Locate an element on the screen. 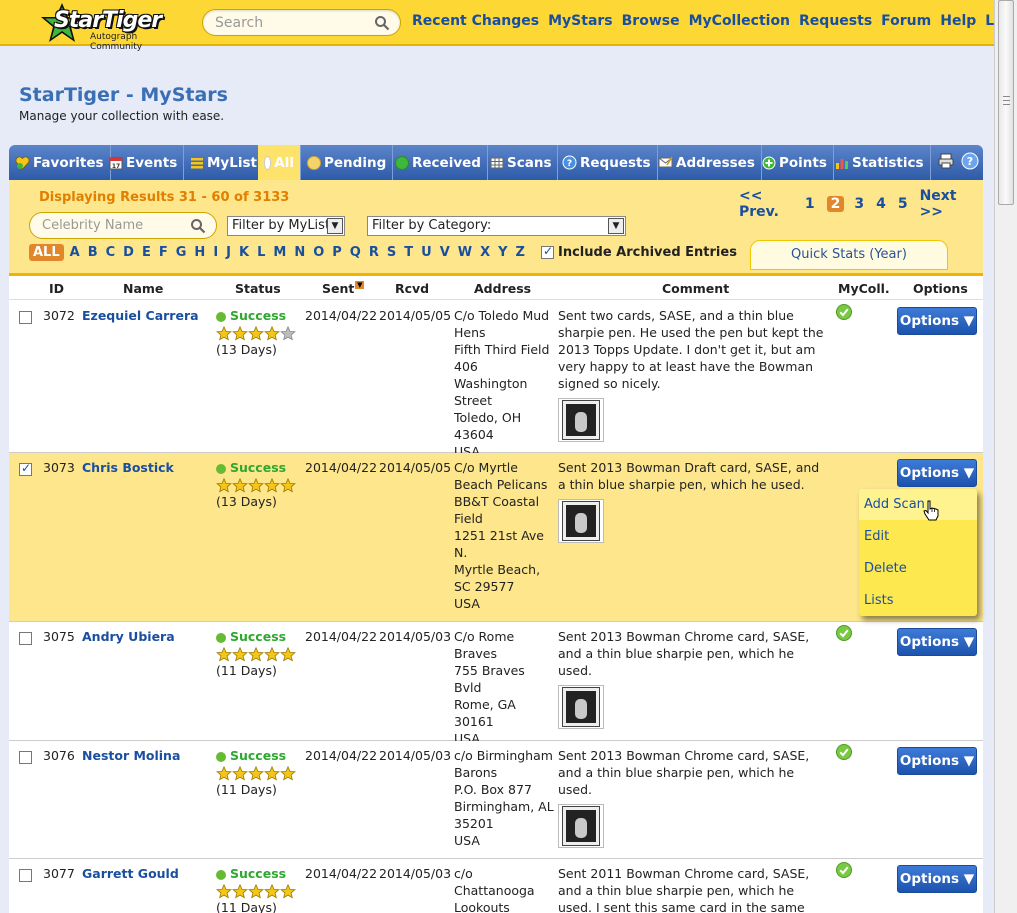 Image resolution: width=1017 pixels, height=913 pixels. nav-mycollection: MyCollection is located at coordinates (739, 21).